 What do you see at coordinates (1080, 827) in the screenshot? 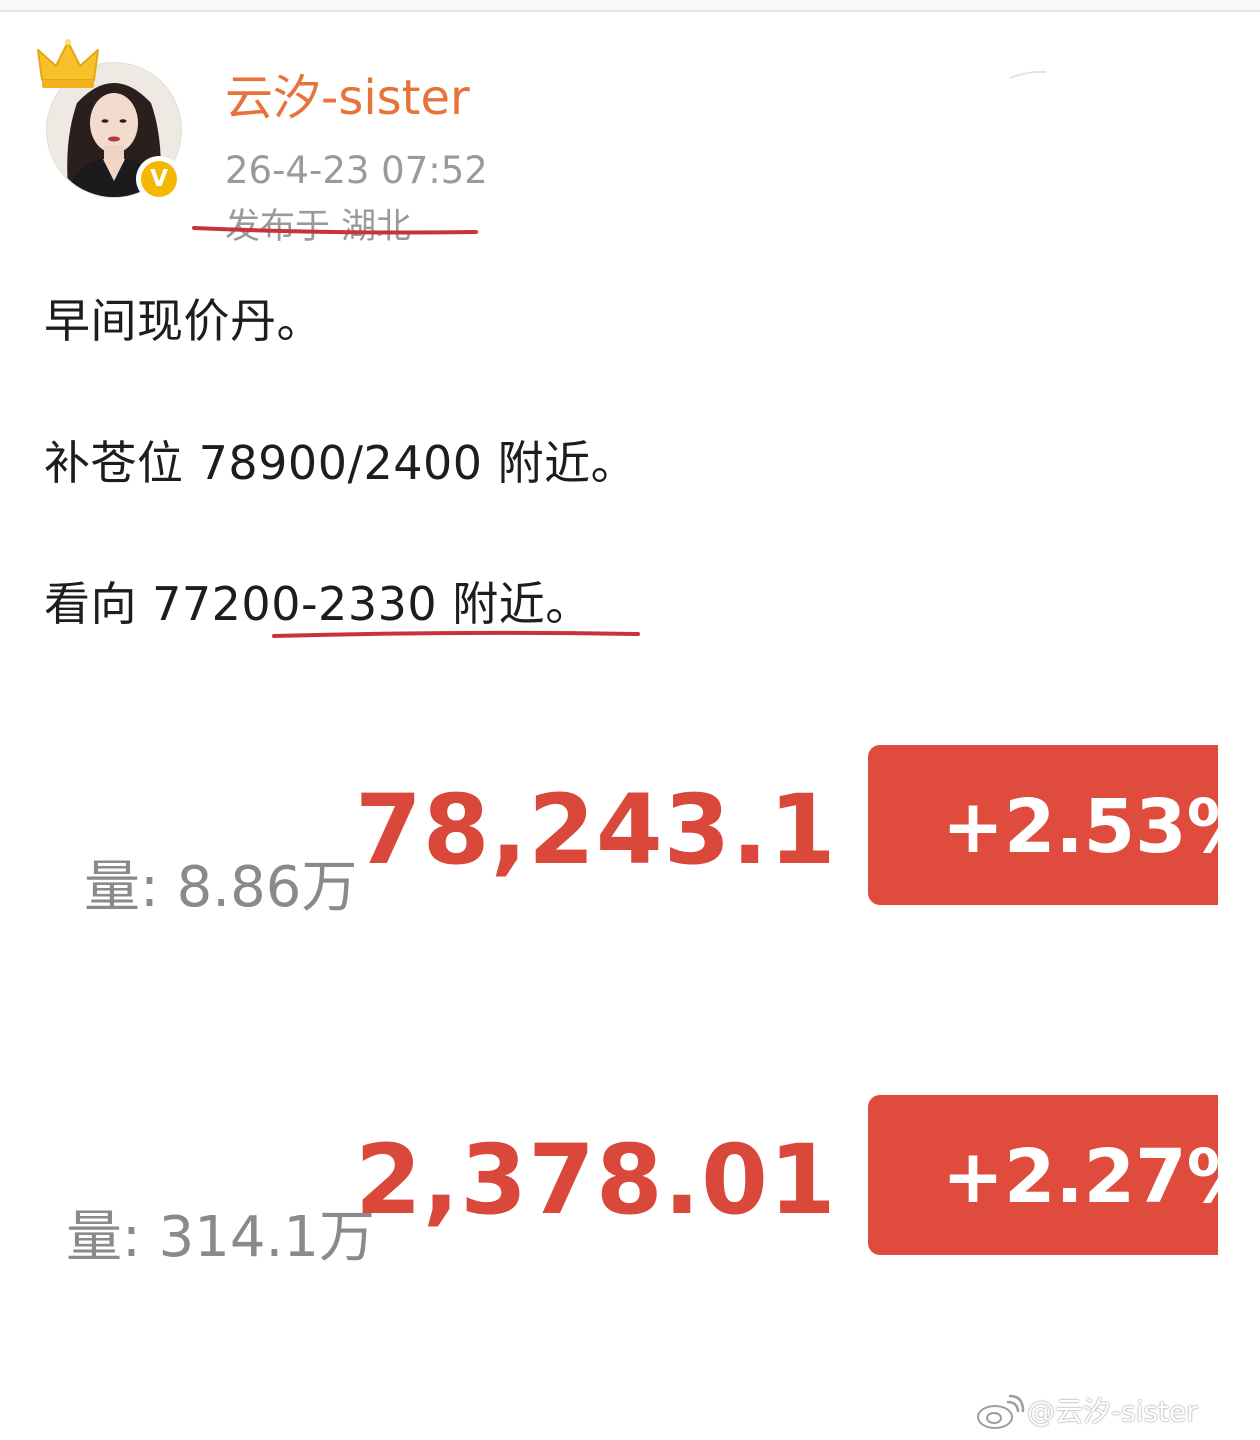
I see `change-value: +2.53%` at bounding box center [1080, 827].